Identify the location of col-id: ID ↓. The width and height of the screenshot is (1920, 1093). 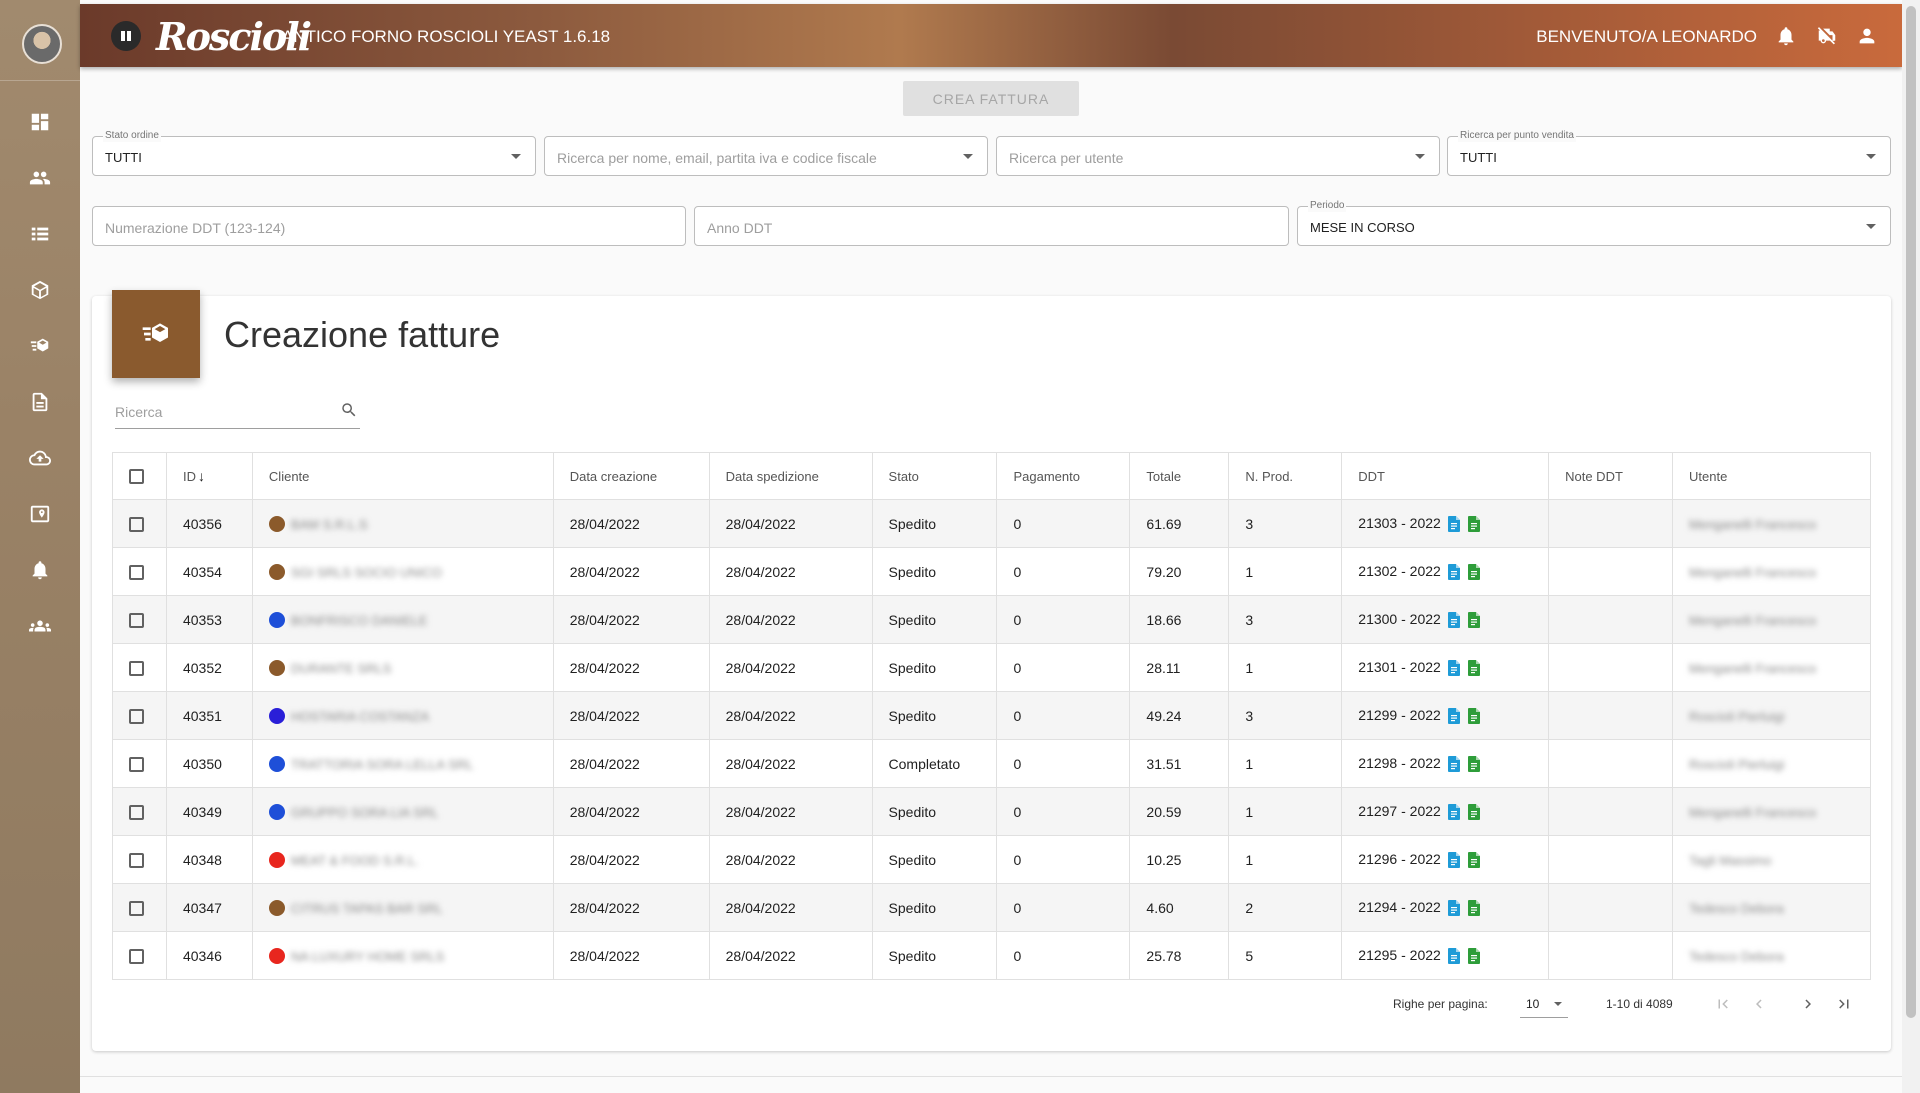
(209, 476).